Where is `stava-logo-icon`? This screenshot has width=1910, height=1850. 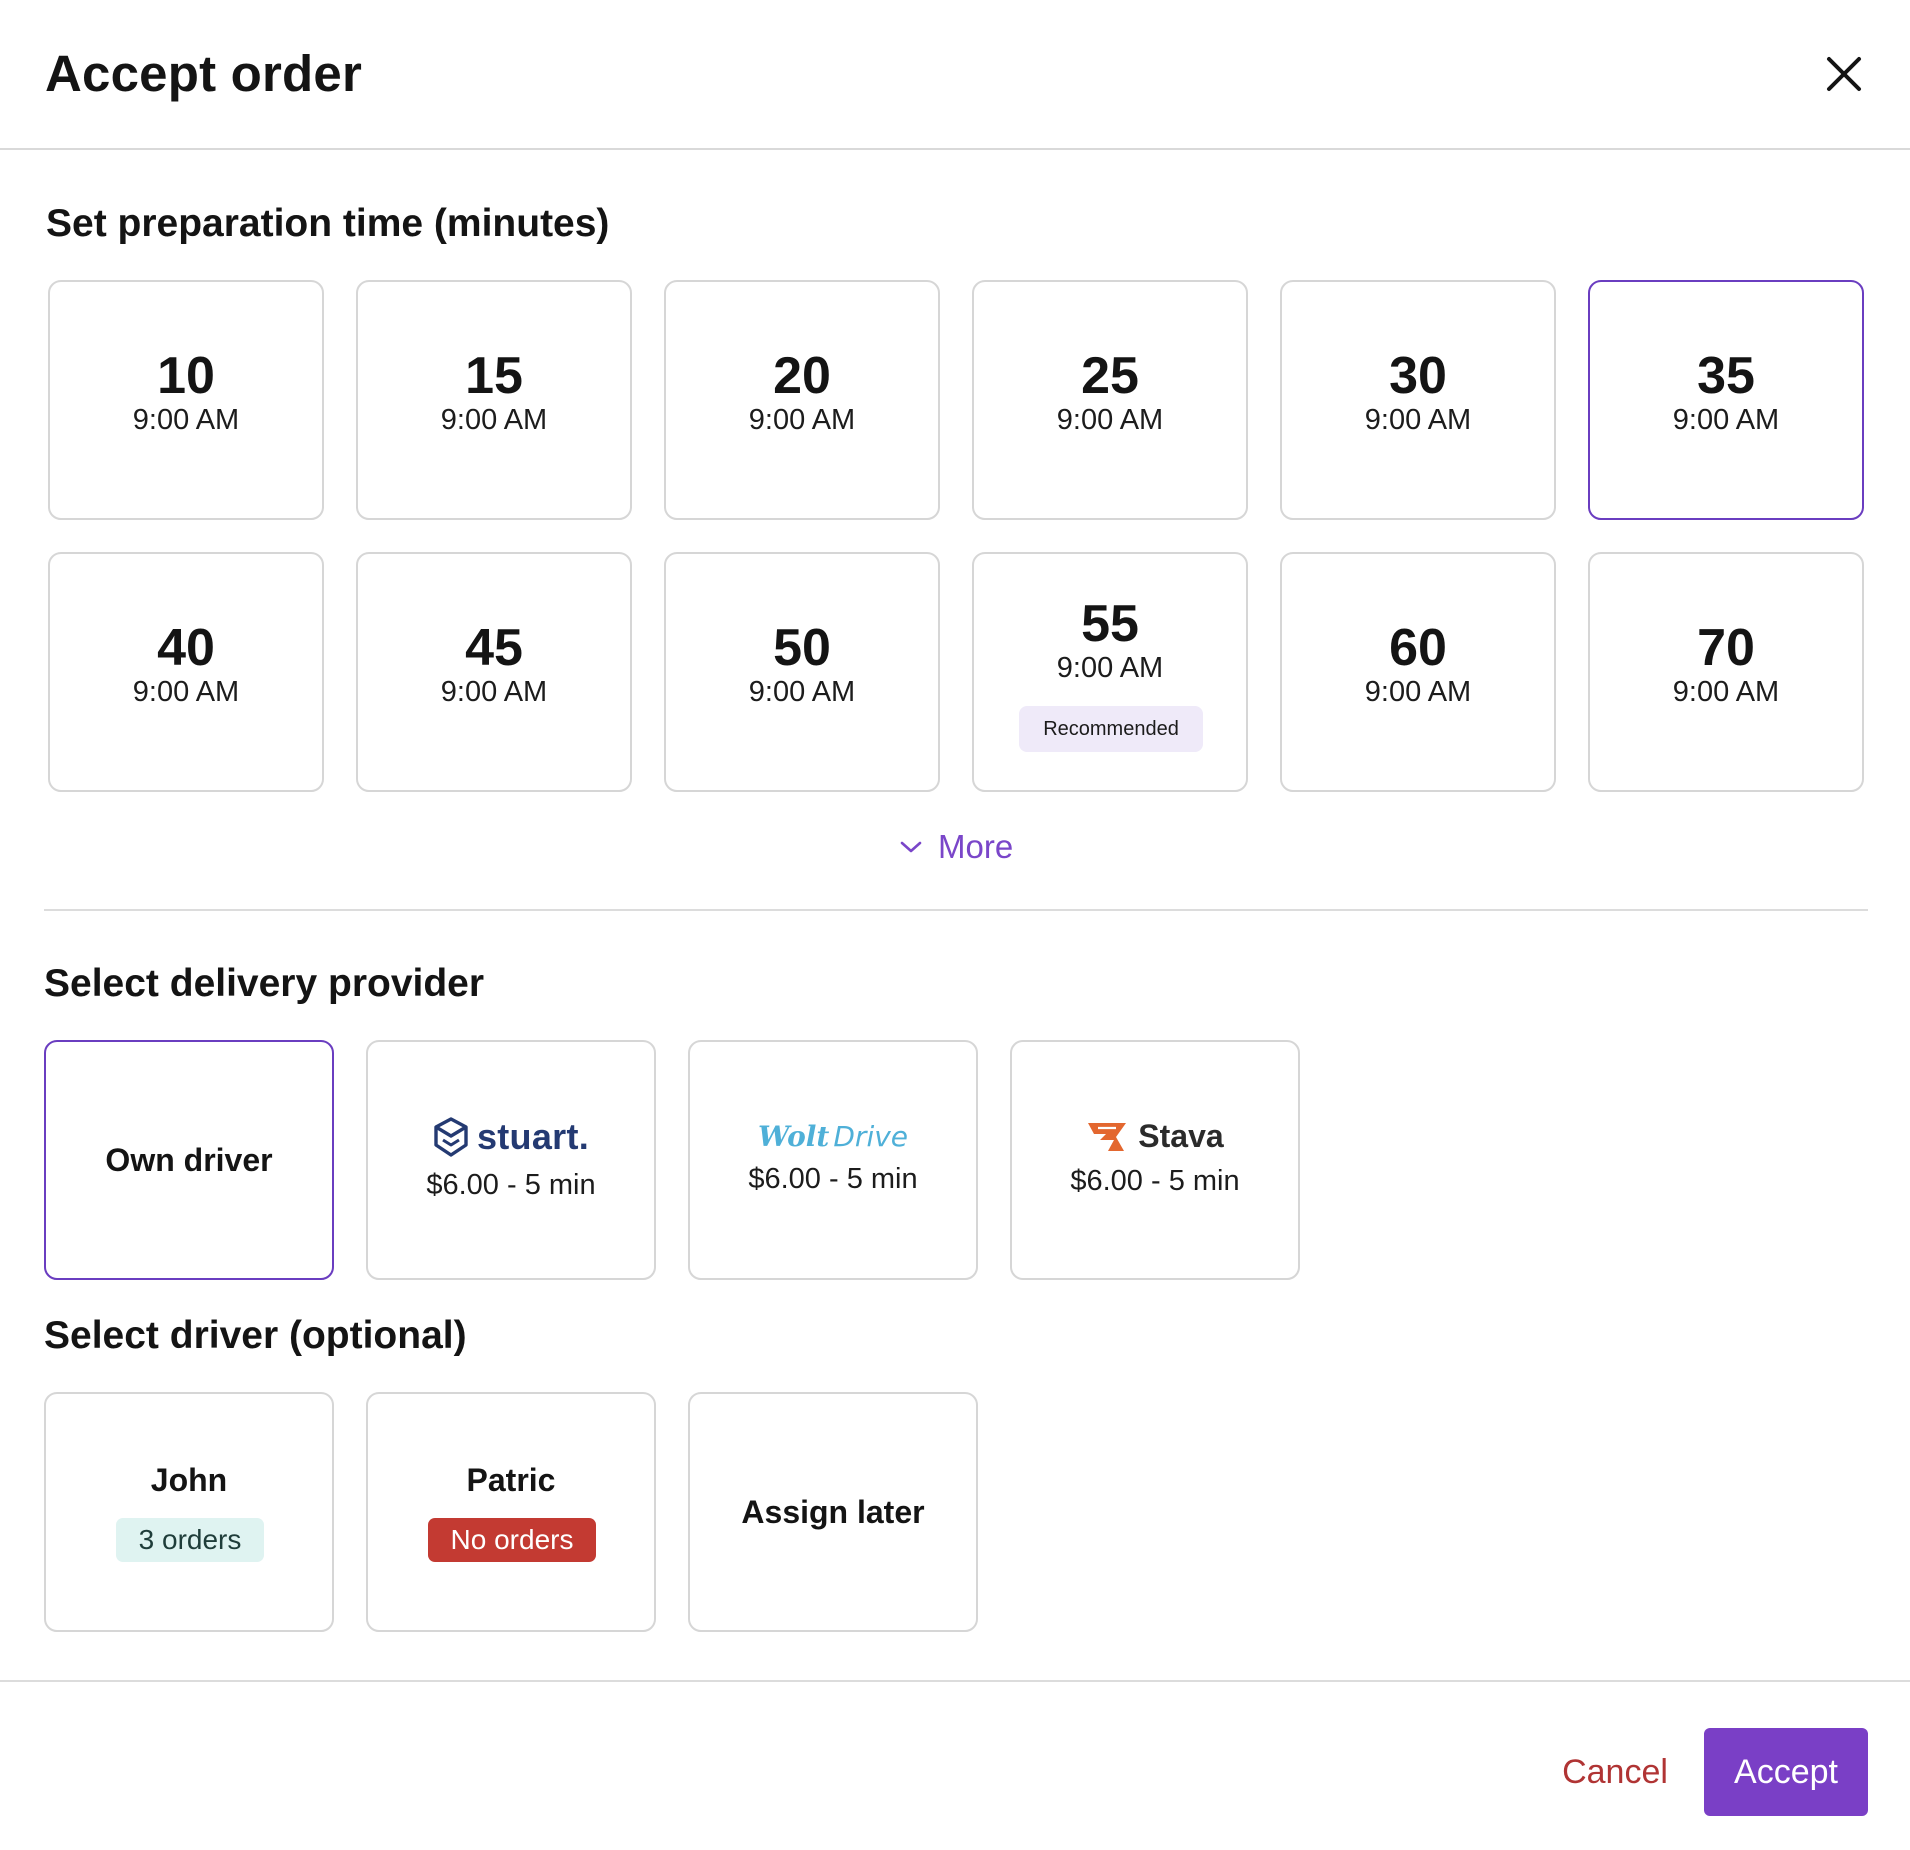 stava-logo-icon is located at coordinates (1107, 1136).